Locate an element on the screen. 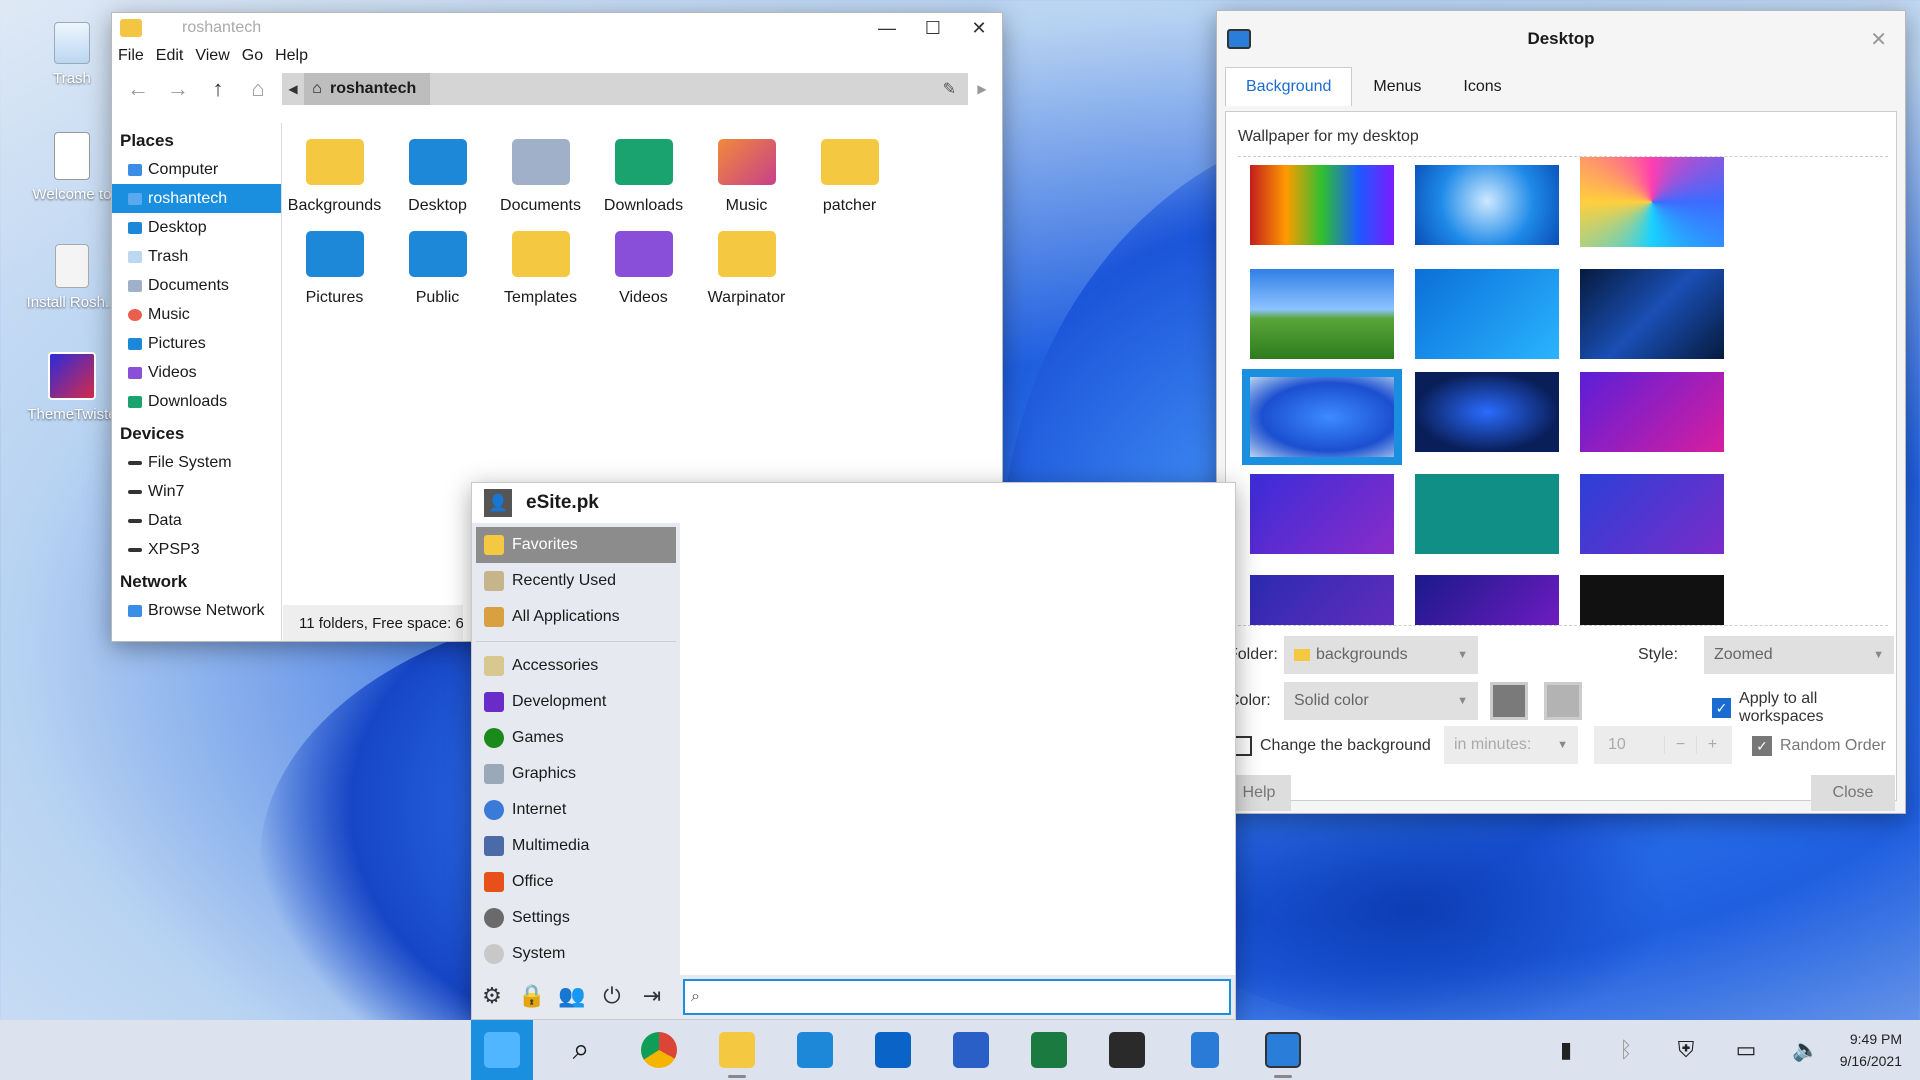 This screenshot has height=1080, width=1920. menu-item-accessories: Accessories is located at coordinates (576, 666).